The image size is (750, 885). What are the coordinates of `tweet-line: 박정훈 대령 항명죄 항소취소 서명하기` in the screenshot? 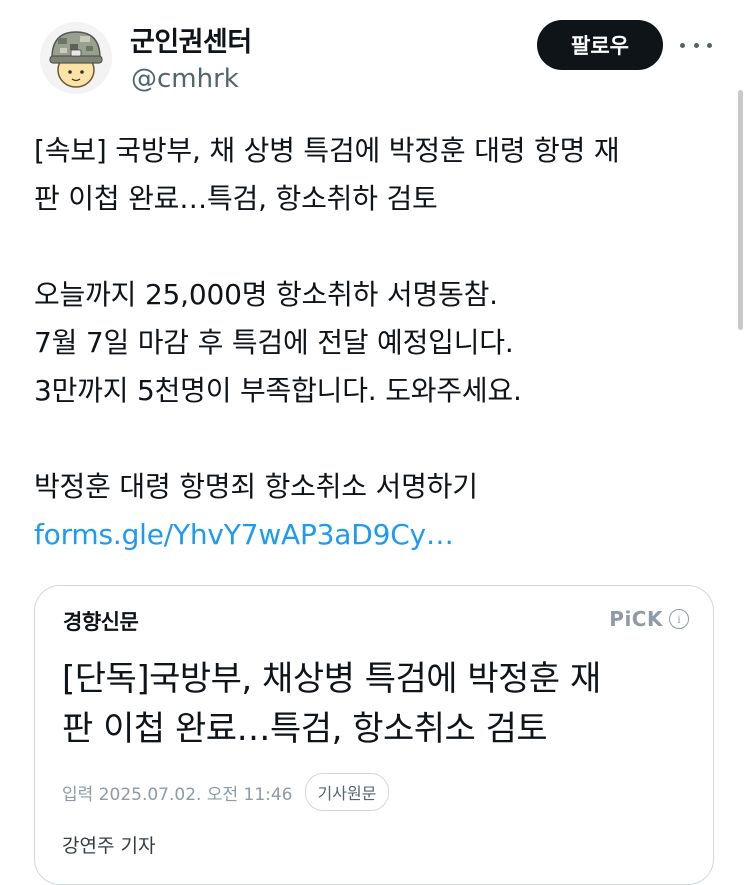 It's located at (256, 486).